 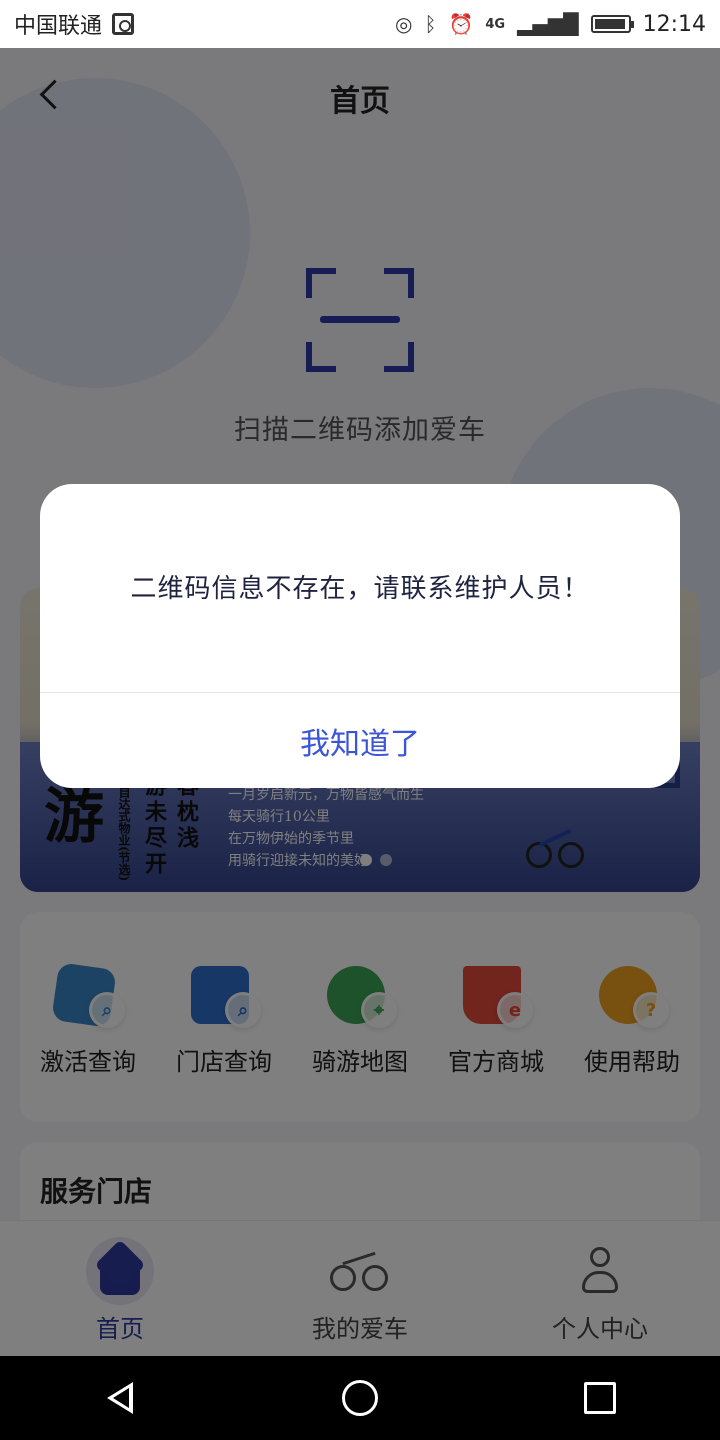 I want to click on dialog-confirm-button: 我知道了, so click(x=360, y=740).